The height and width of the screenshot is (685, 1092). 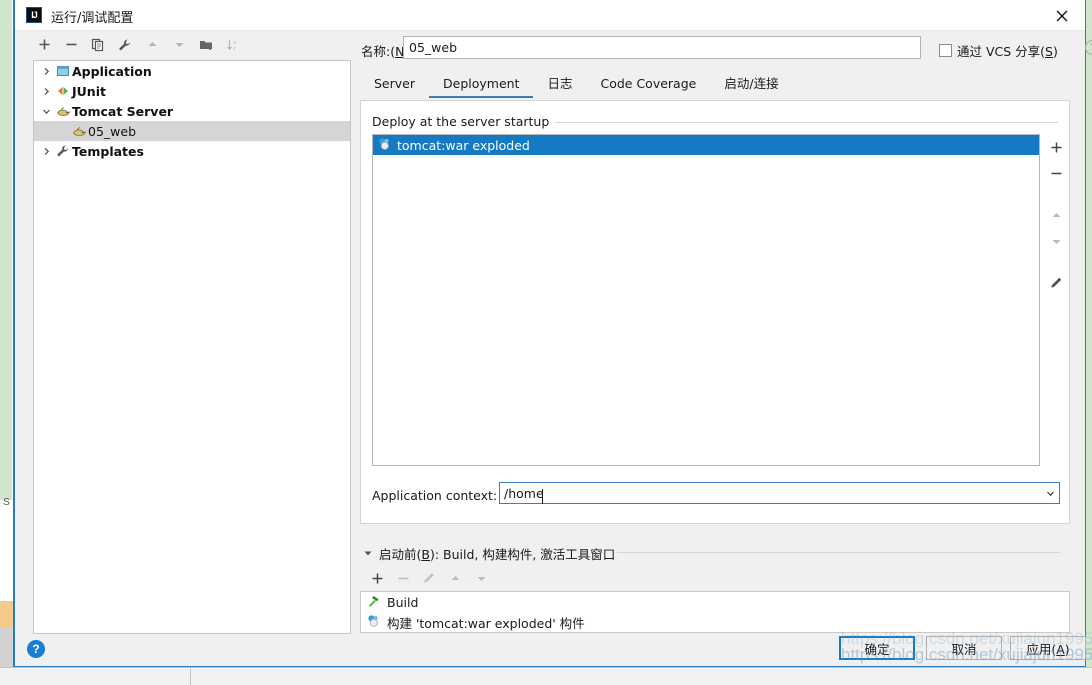 What do you see at coordinates (403, 602) in the screenshot?
I see `task-label: Build` at bounding box center [403, 602].